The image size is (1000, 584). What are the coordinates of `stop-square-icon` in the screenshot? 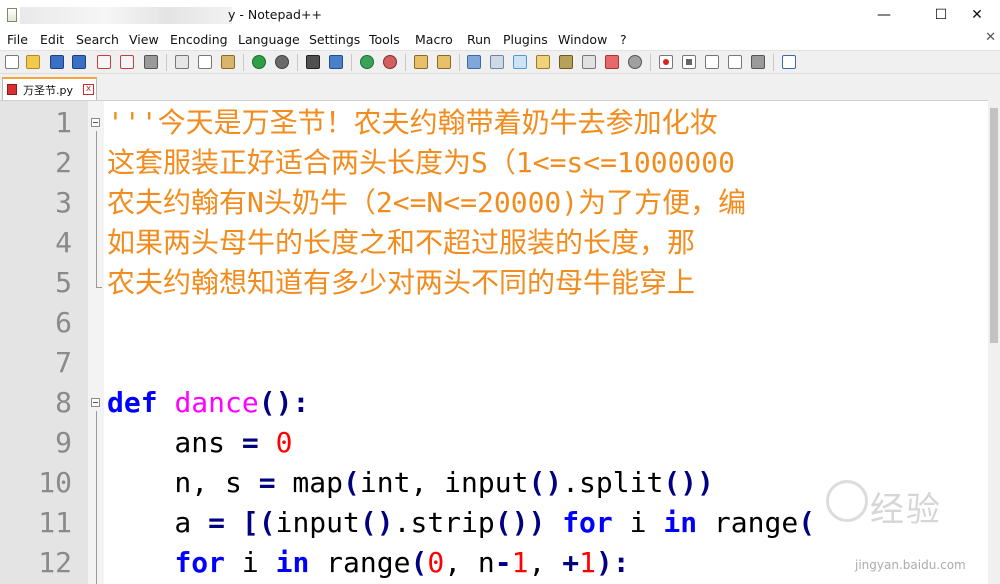 It's located at (689, 62).